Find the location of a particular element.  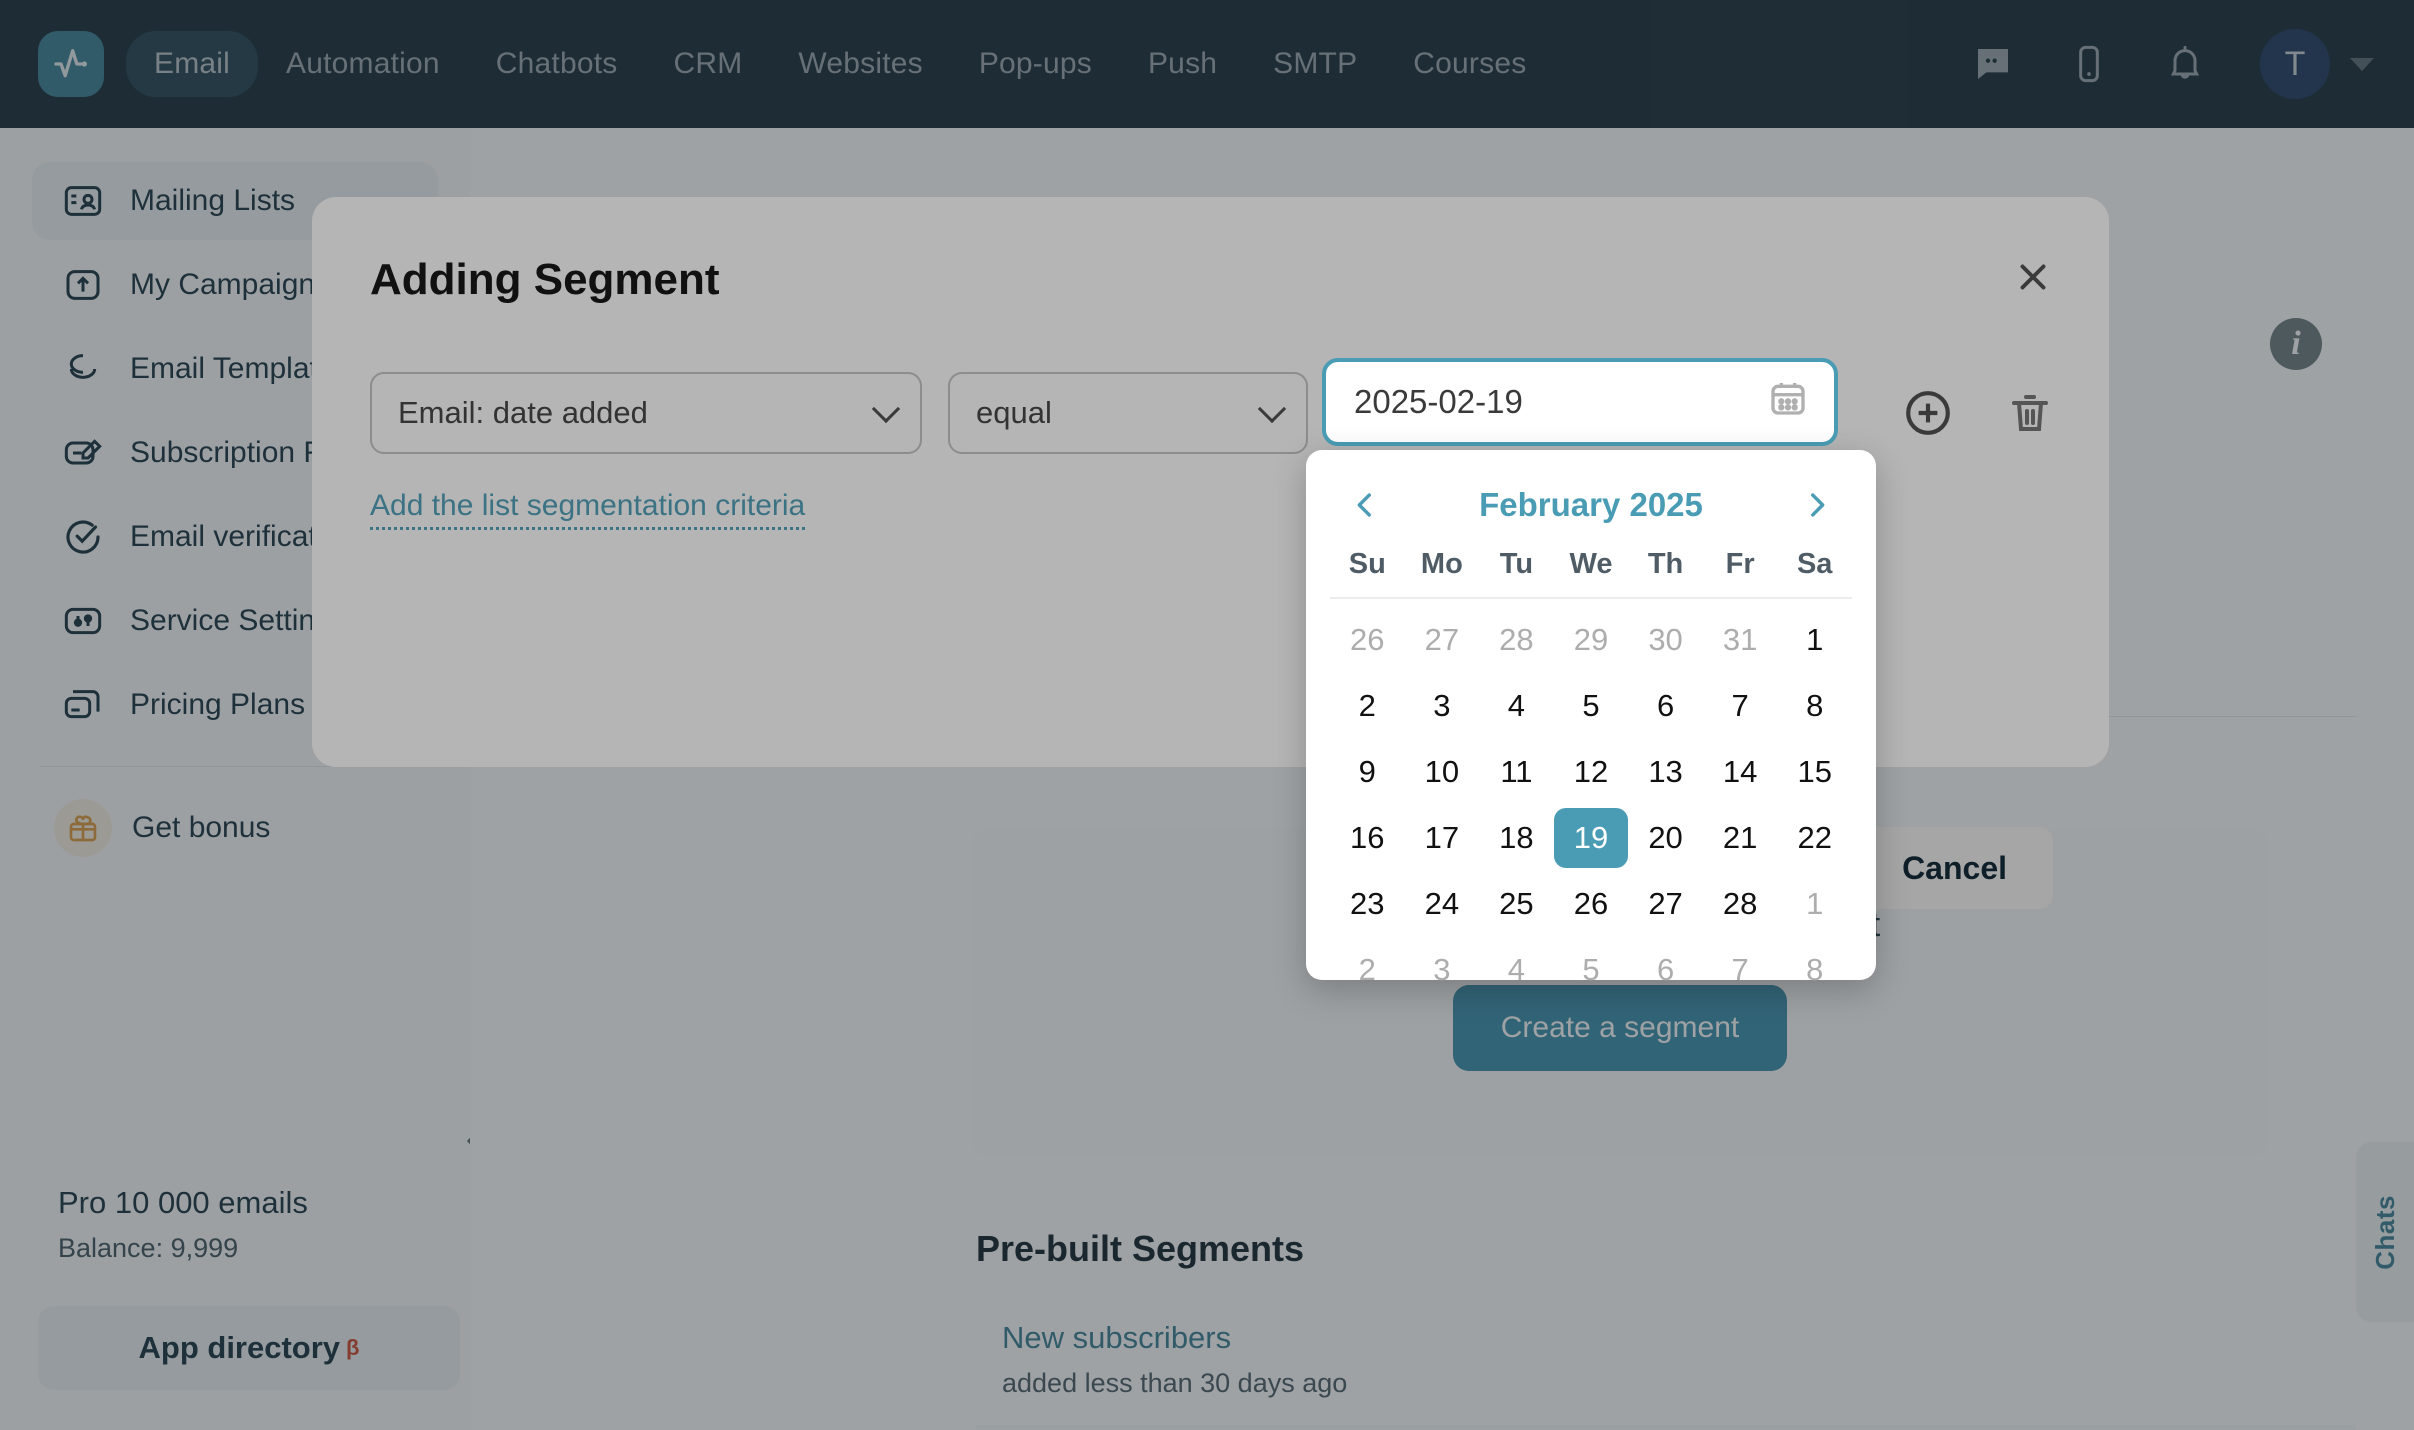

calendar-icon is located at coordinates (1788, 402).